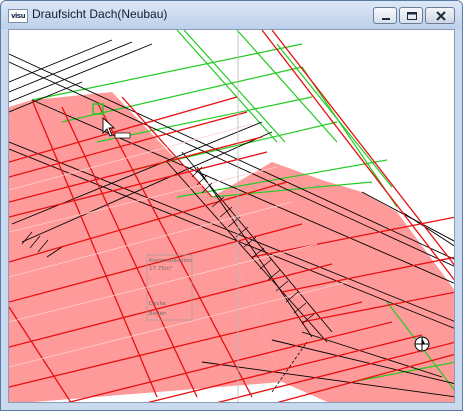 This screenshot has width=463, height=411. Describe the element at coordinates (422, 344) in the screenshot. I see `north-symbol-icon` at that location.